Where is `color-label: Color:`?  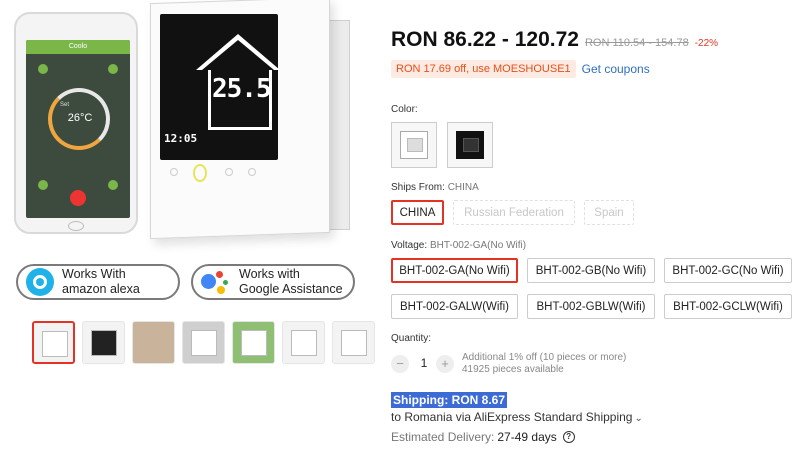 color-label: Color: is located at coordinates (404, 109).